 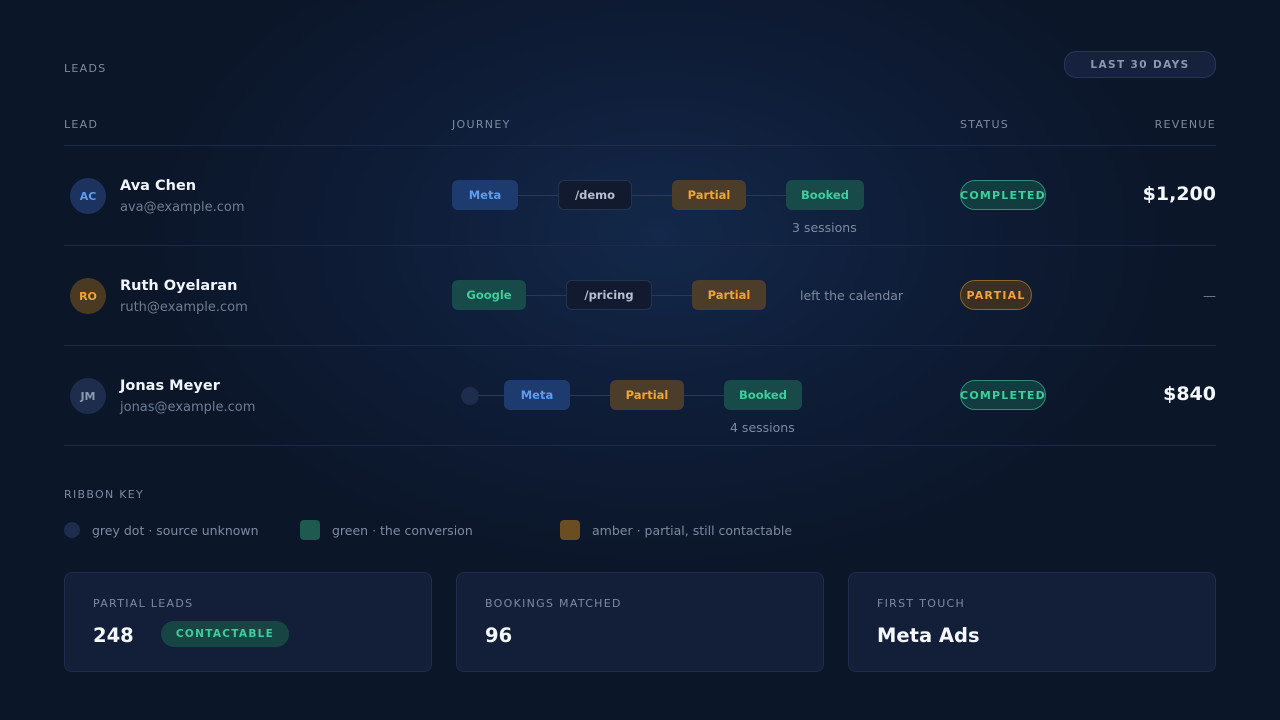 I want to click on date-range-button: LAST 30 DAYS, so click(x=1140, y=64).